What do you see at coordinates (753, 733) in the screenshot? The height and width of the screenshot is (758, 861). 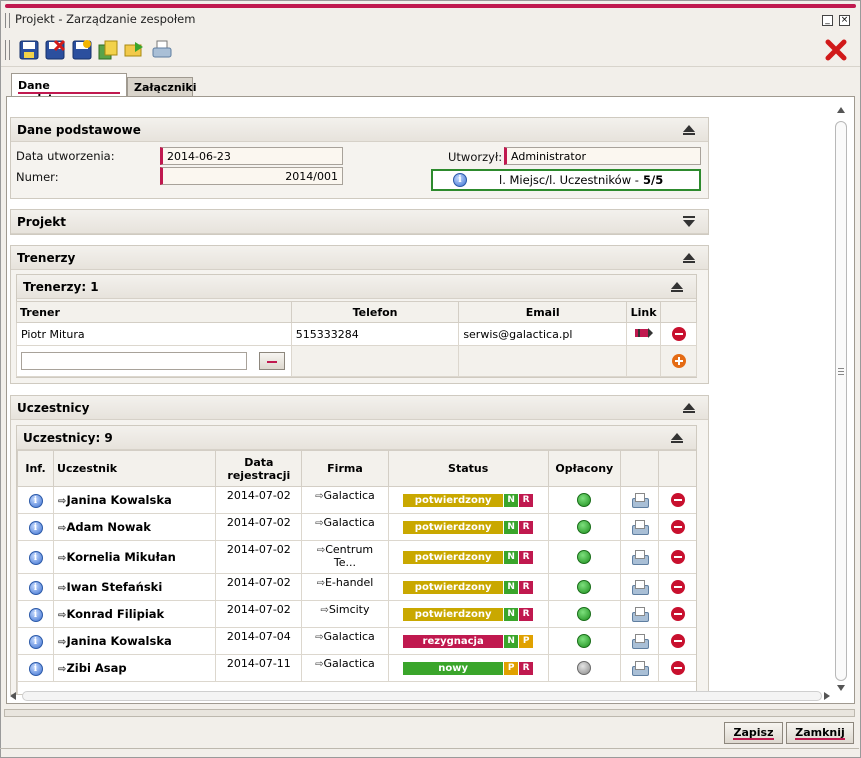 I see `save-button: Zapisz` at bounding box center [753, 733].